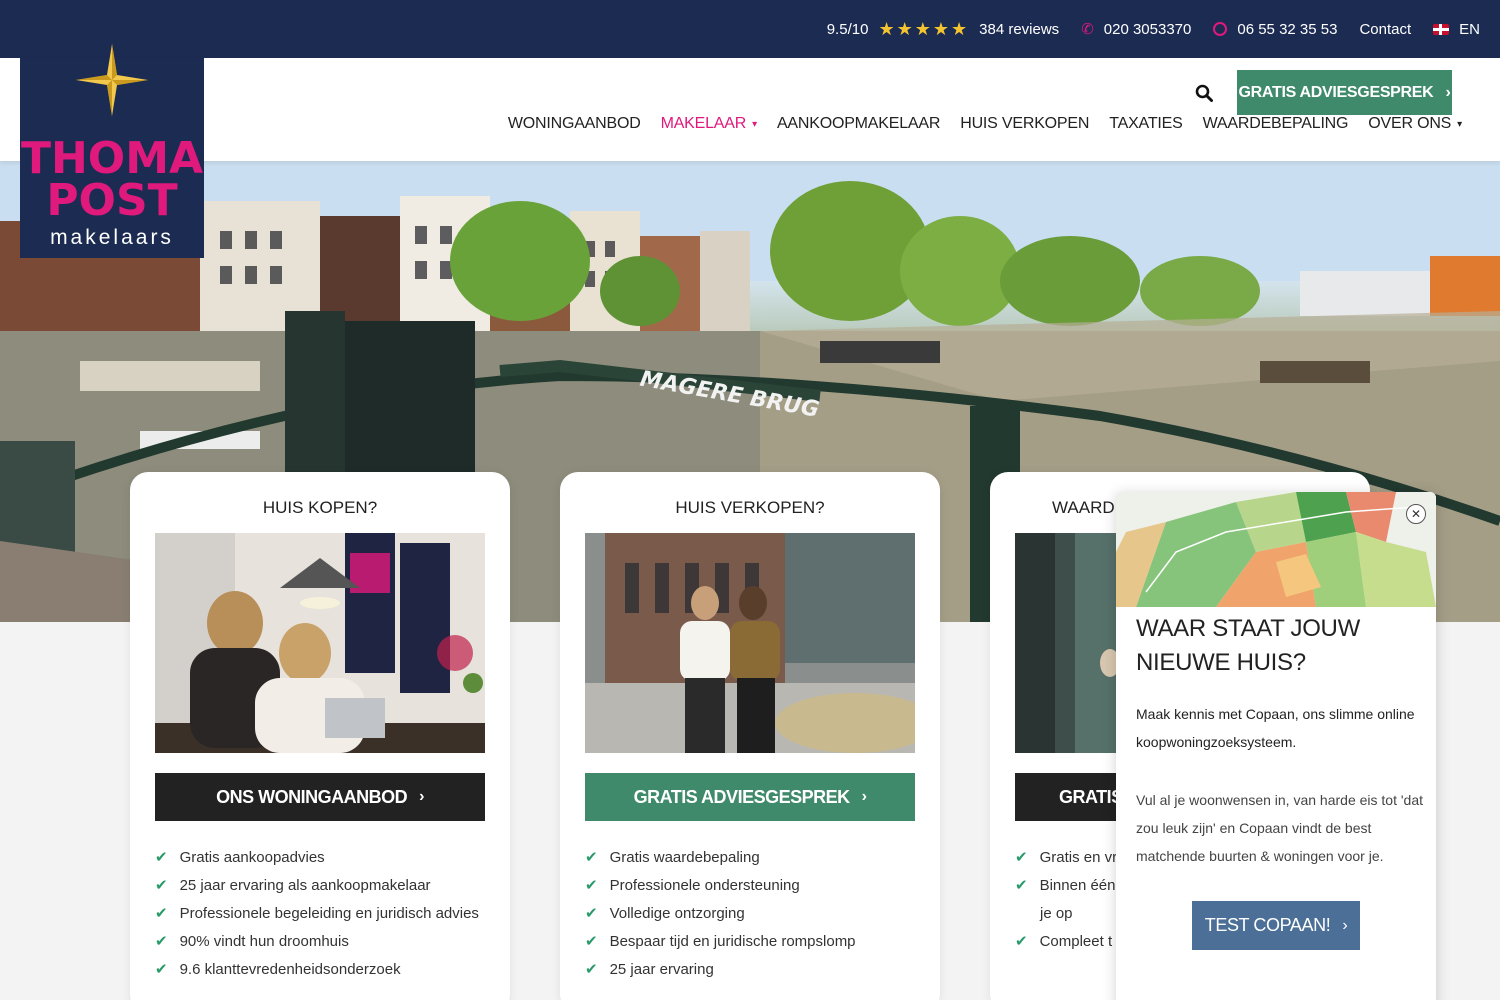 The height and width of the screenshot is (1000, 1500). Describe the element at coordinates (1385, 29) in the screenshot. I see `contact-link: Contact` at that location.